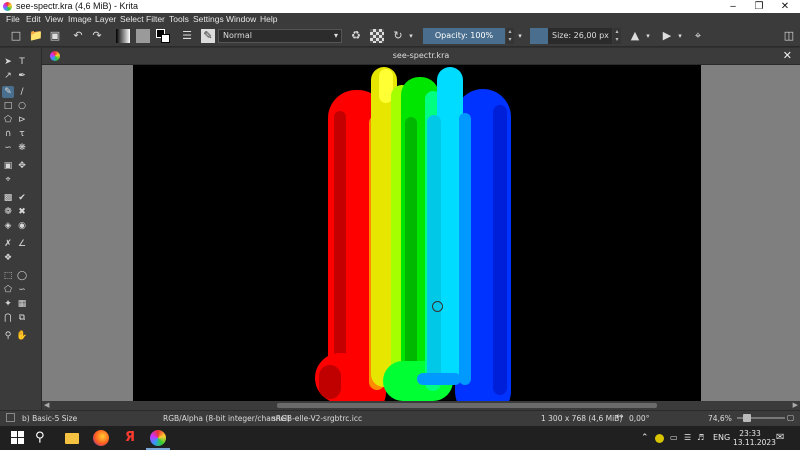  What do you see at coordinates (268, 19) in the screenshot?
I see `menu-help: Help` at bounding box center [268, 19].